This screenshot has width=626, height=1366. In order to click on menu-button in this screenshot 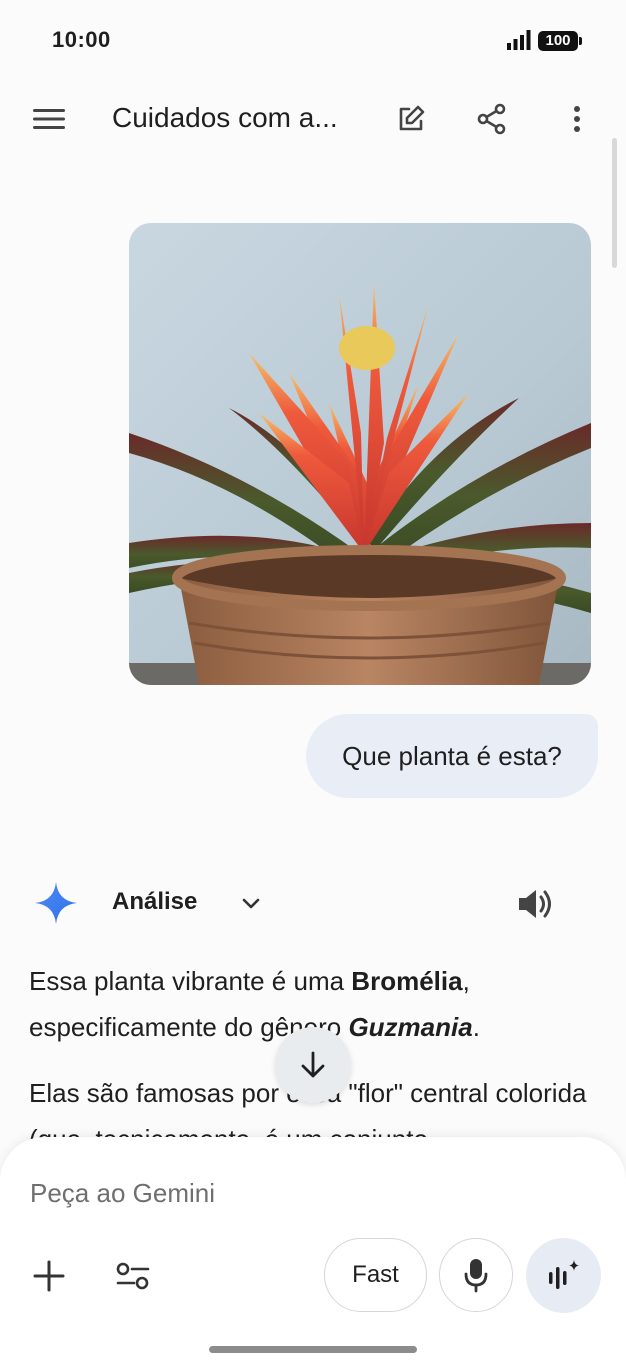, I will do `click(49, 119)`.